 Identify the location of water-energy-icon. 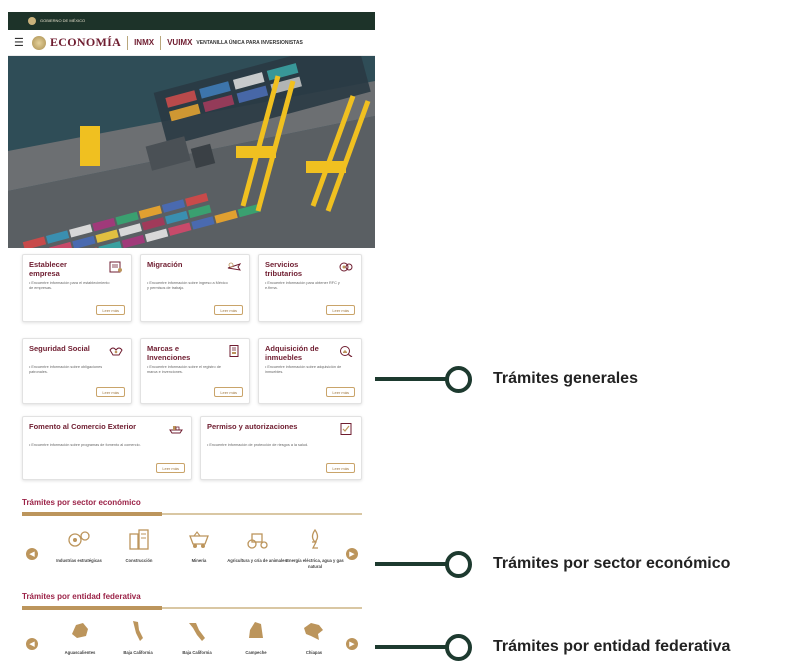
(315, 538).